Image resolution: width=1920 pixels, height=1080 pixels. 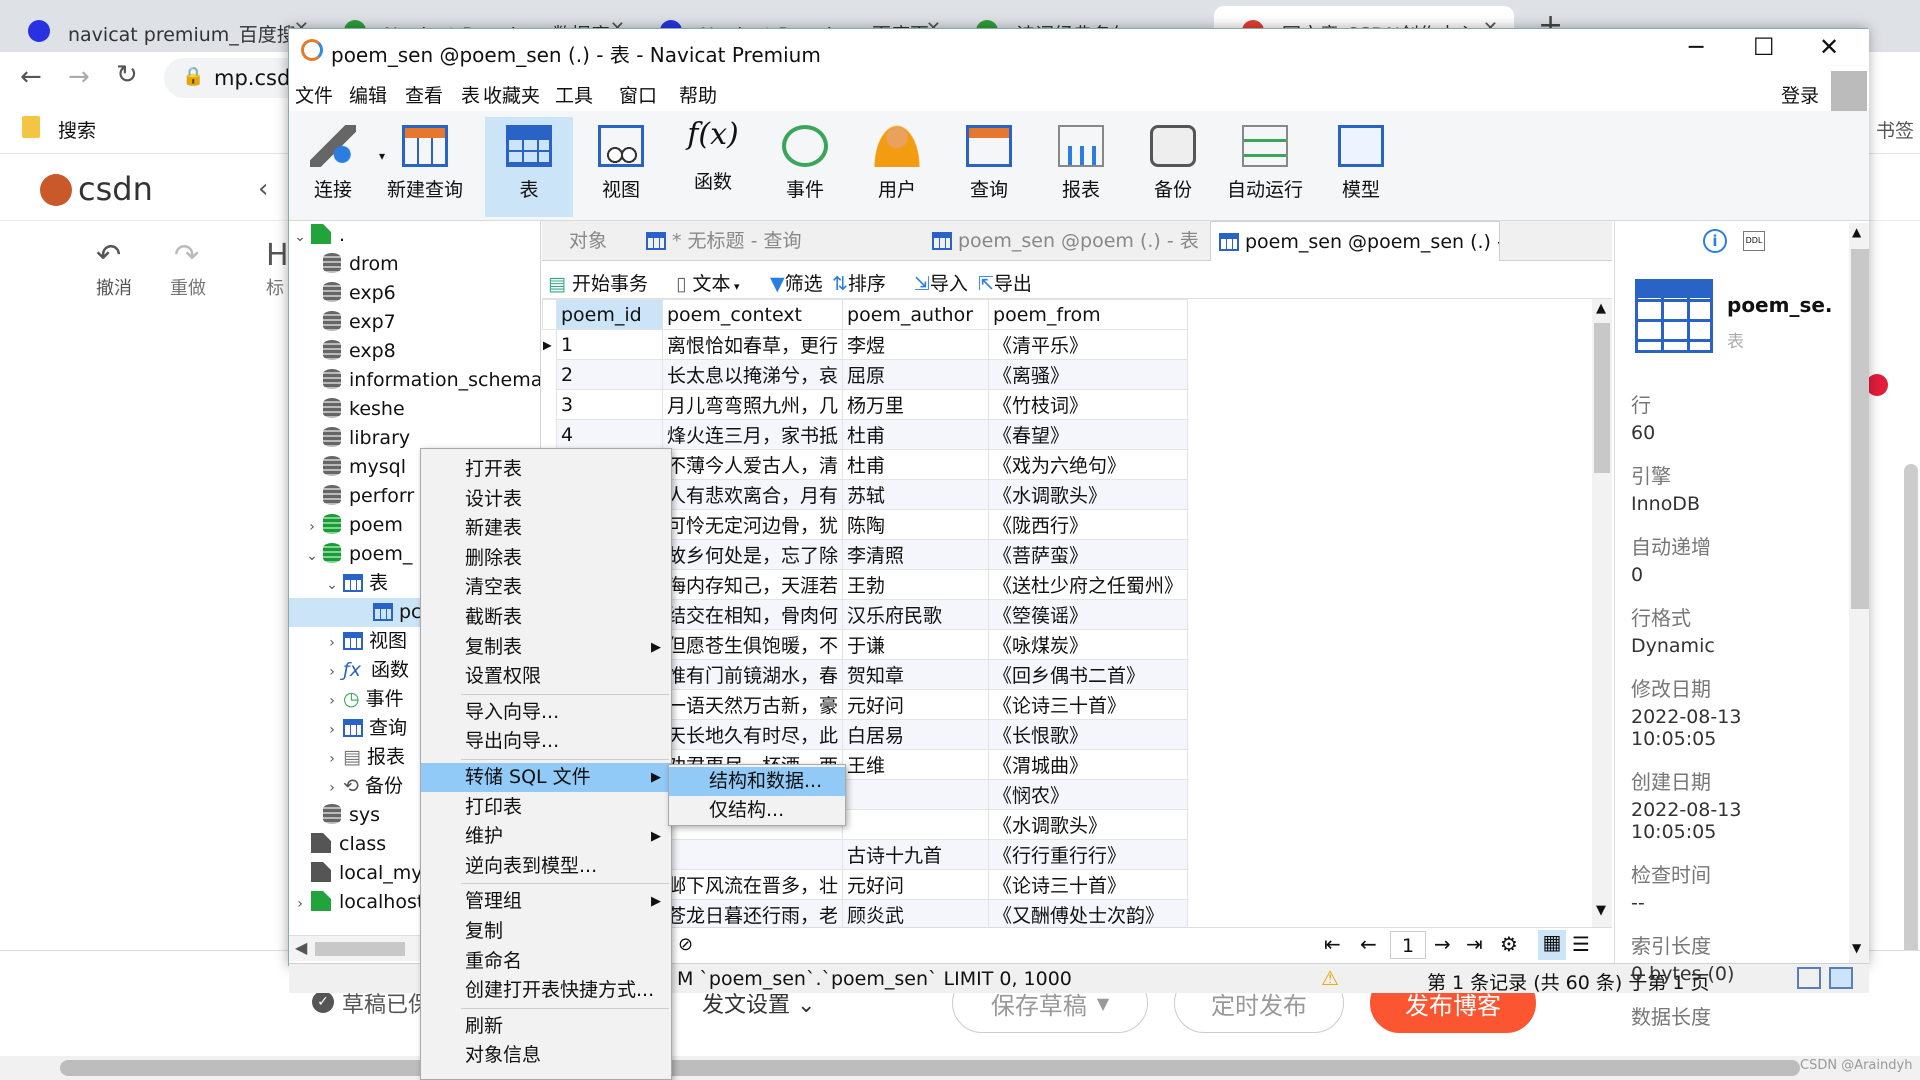 I want to click on menu-0: 文件, so click(x=314, y=94).